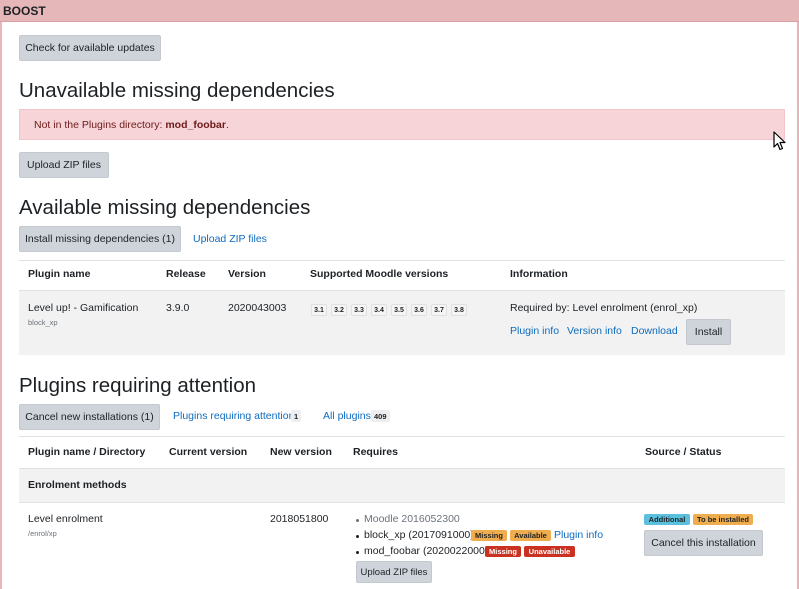 Image resolution: width=799 pixels, height=589 pixels. I want to click on tab-plugins-requiring-attention: Plugins requiring attention, so click(233, 416).